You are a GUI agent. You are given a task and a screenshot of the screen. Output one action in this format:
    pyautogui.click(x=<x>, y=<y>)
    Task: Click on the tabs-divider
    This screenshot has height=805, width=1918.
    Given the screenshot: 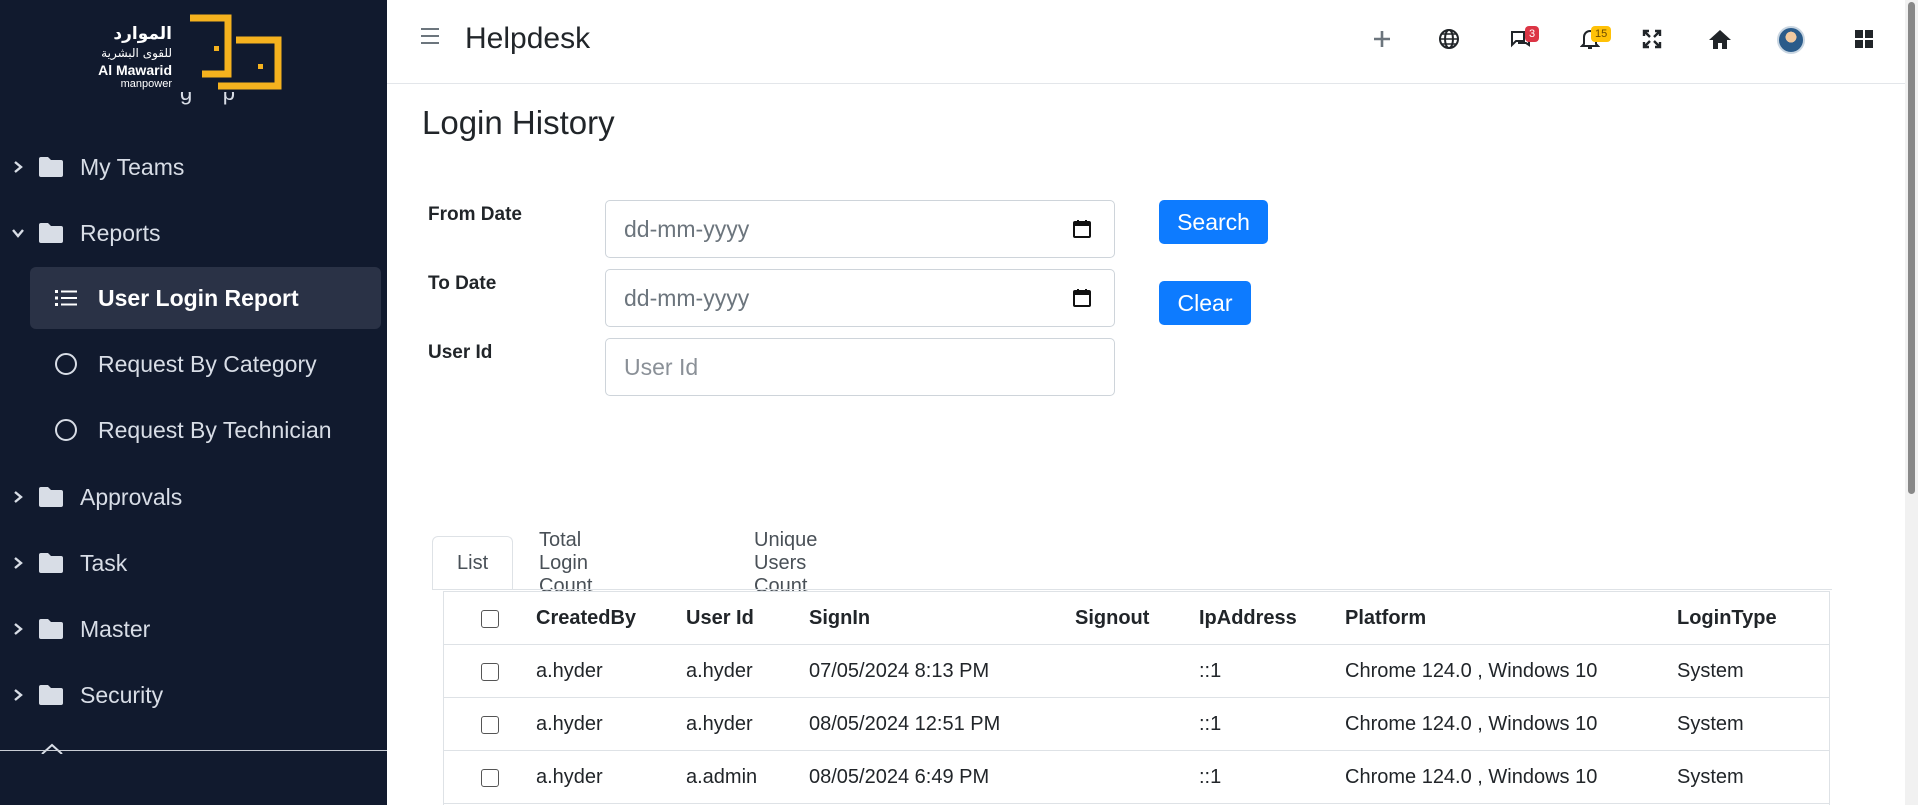 What is the action you would take?
    pyautogui.click(x=1132, y=589)
    